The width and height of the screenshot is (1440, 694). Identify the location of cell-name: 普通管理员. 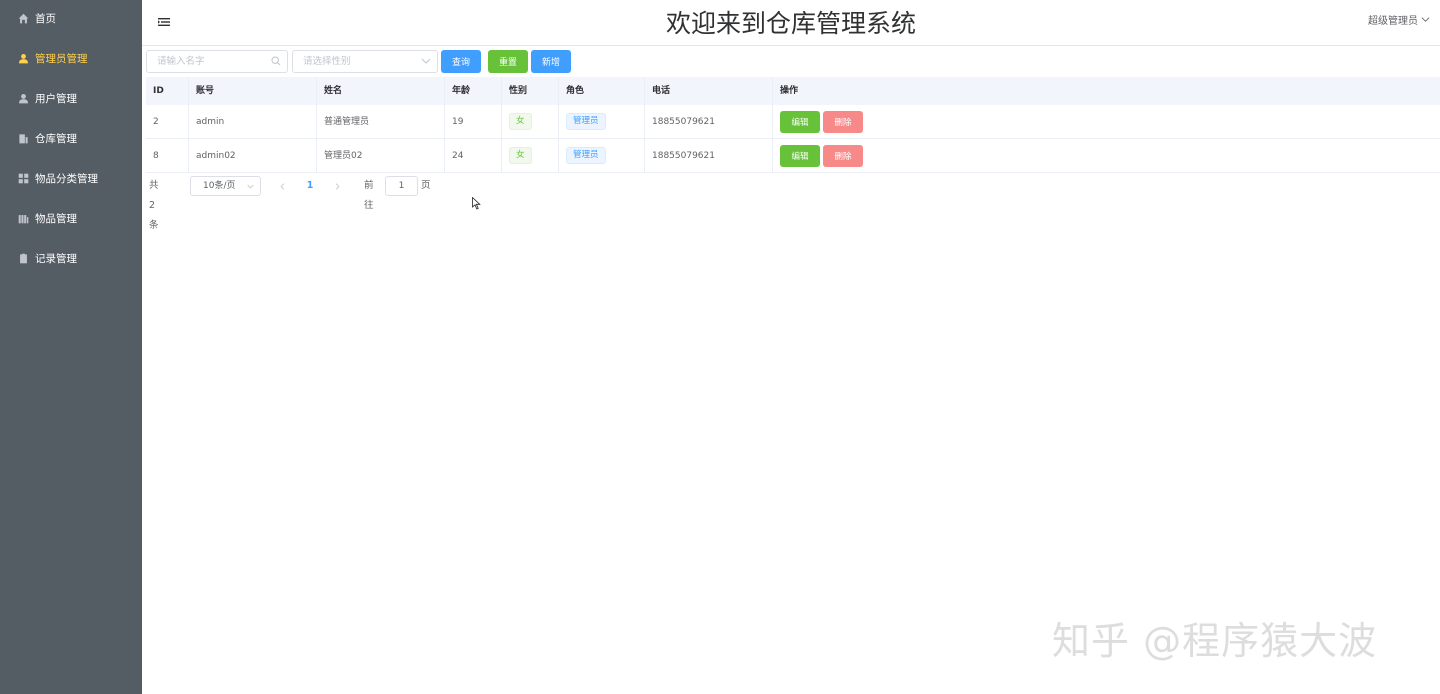
(347, 122).